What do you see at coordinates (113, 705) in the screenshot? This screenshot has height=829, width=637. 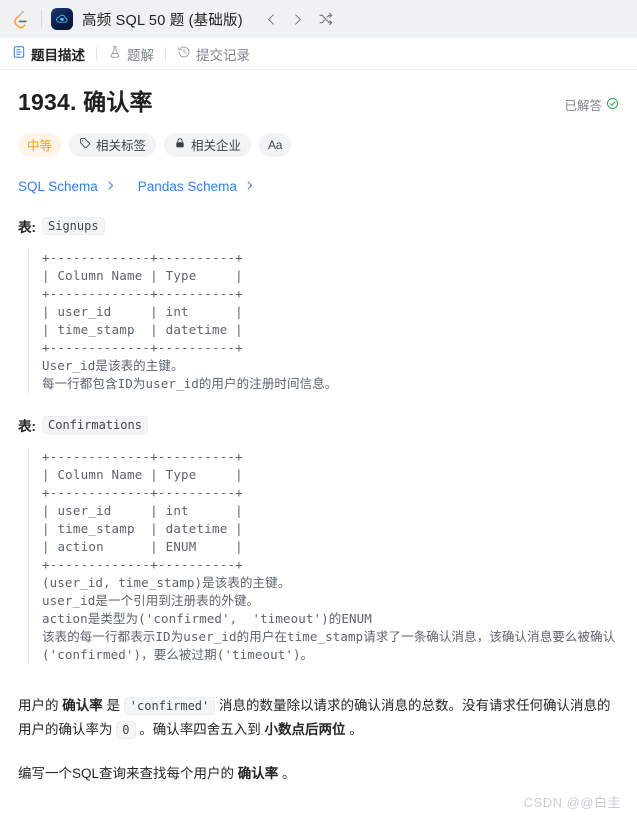 I see `p1-seg2: 是` at bounding box center [113, 705].